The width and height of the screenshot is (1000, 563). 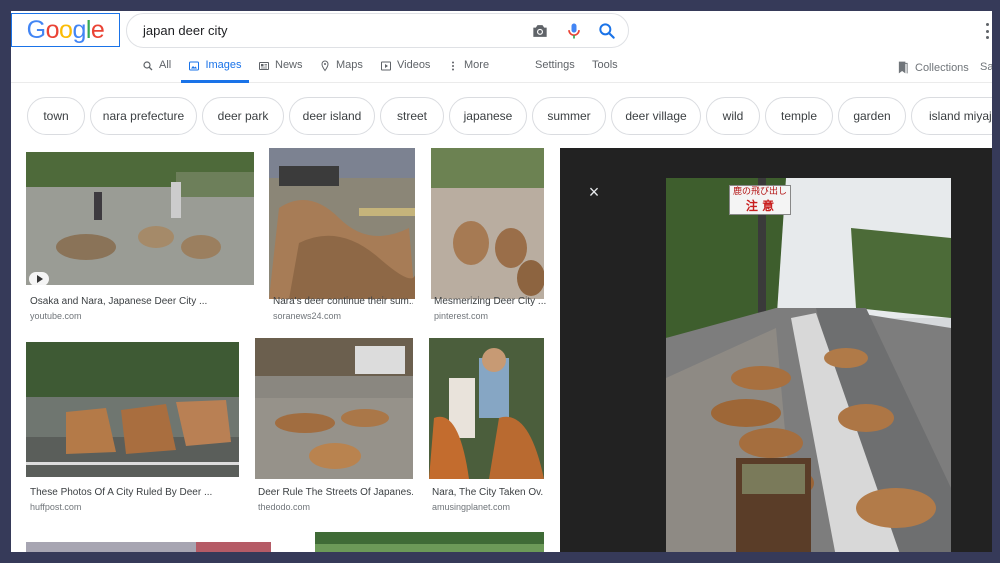 What do you see at coordinates (471, 507) in the screenshot?
I see `result-source: amusingplanet.com` at bounding box center [471, 507].